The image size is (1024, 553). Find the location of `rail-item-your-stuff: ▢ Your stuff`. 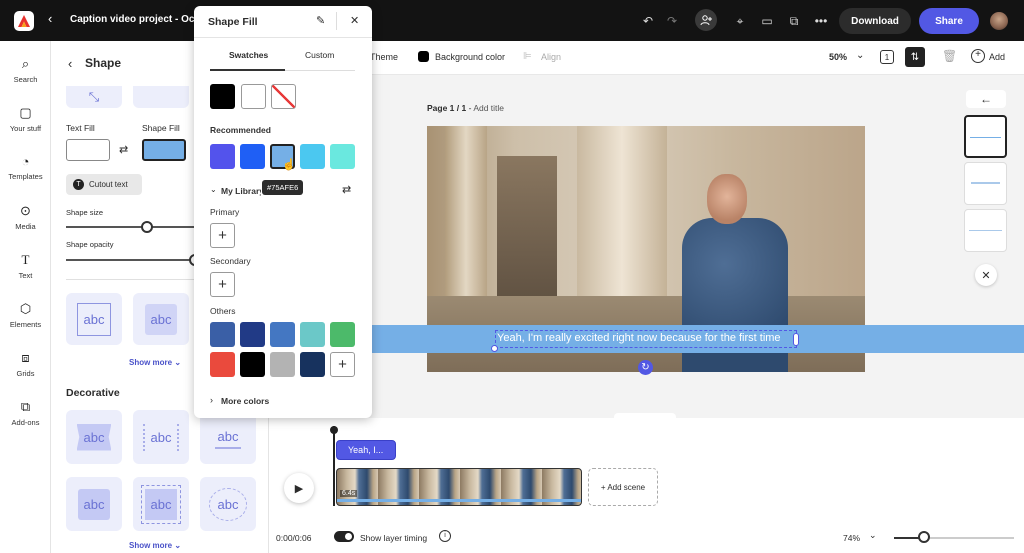

rail-item-your-stuff: ▢ Your stuff is located at coordinates (25, 119).